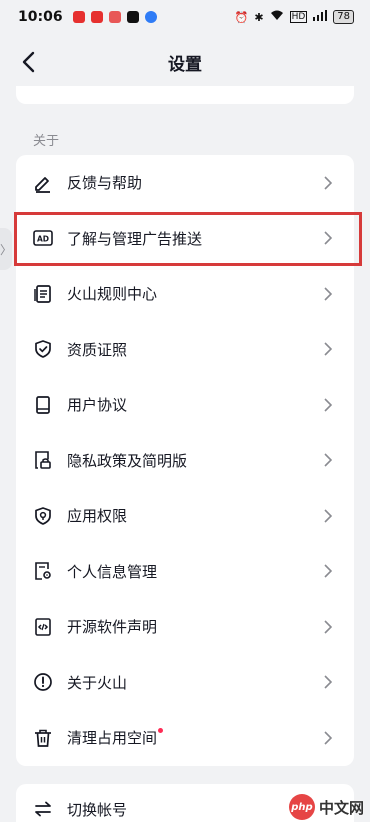  Describe the element at coordinates (43, 516) in the screenshot. I see `shield-pin-icon` at that location.